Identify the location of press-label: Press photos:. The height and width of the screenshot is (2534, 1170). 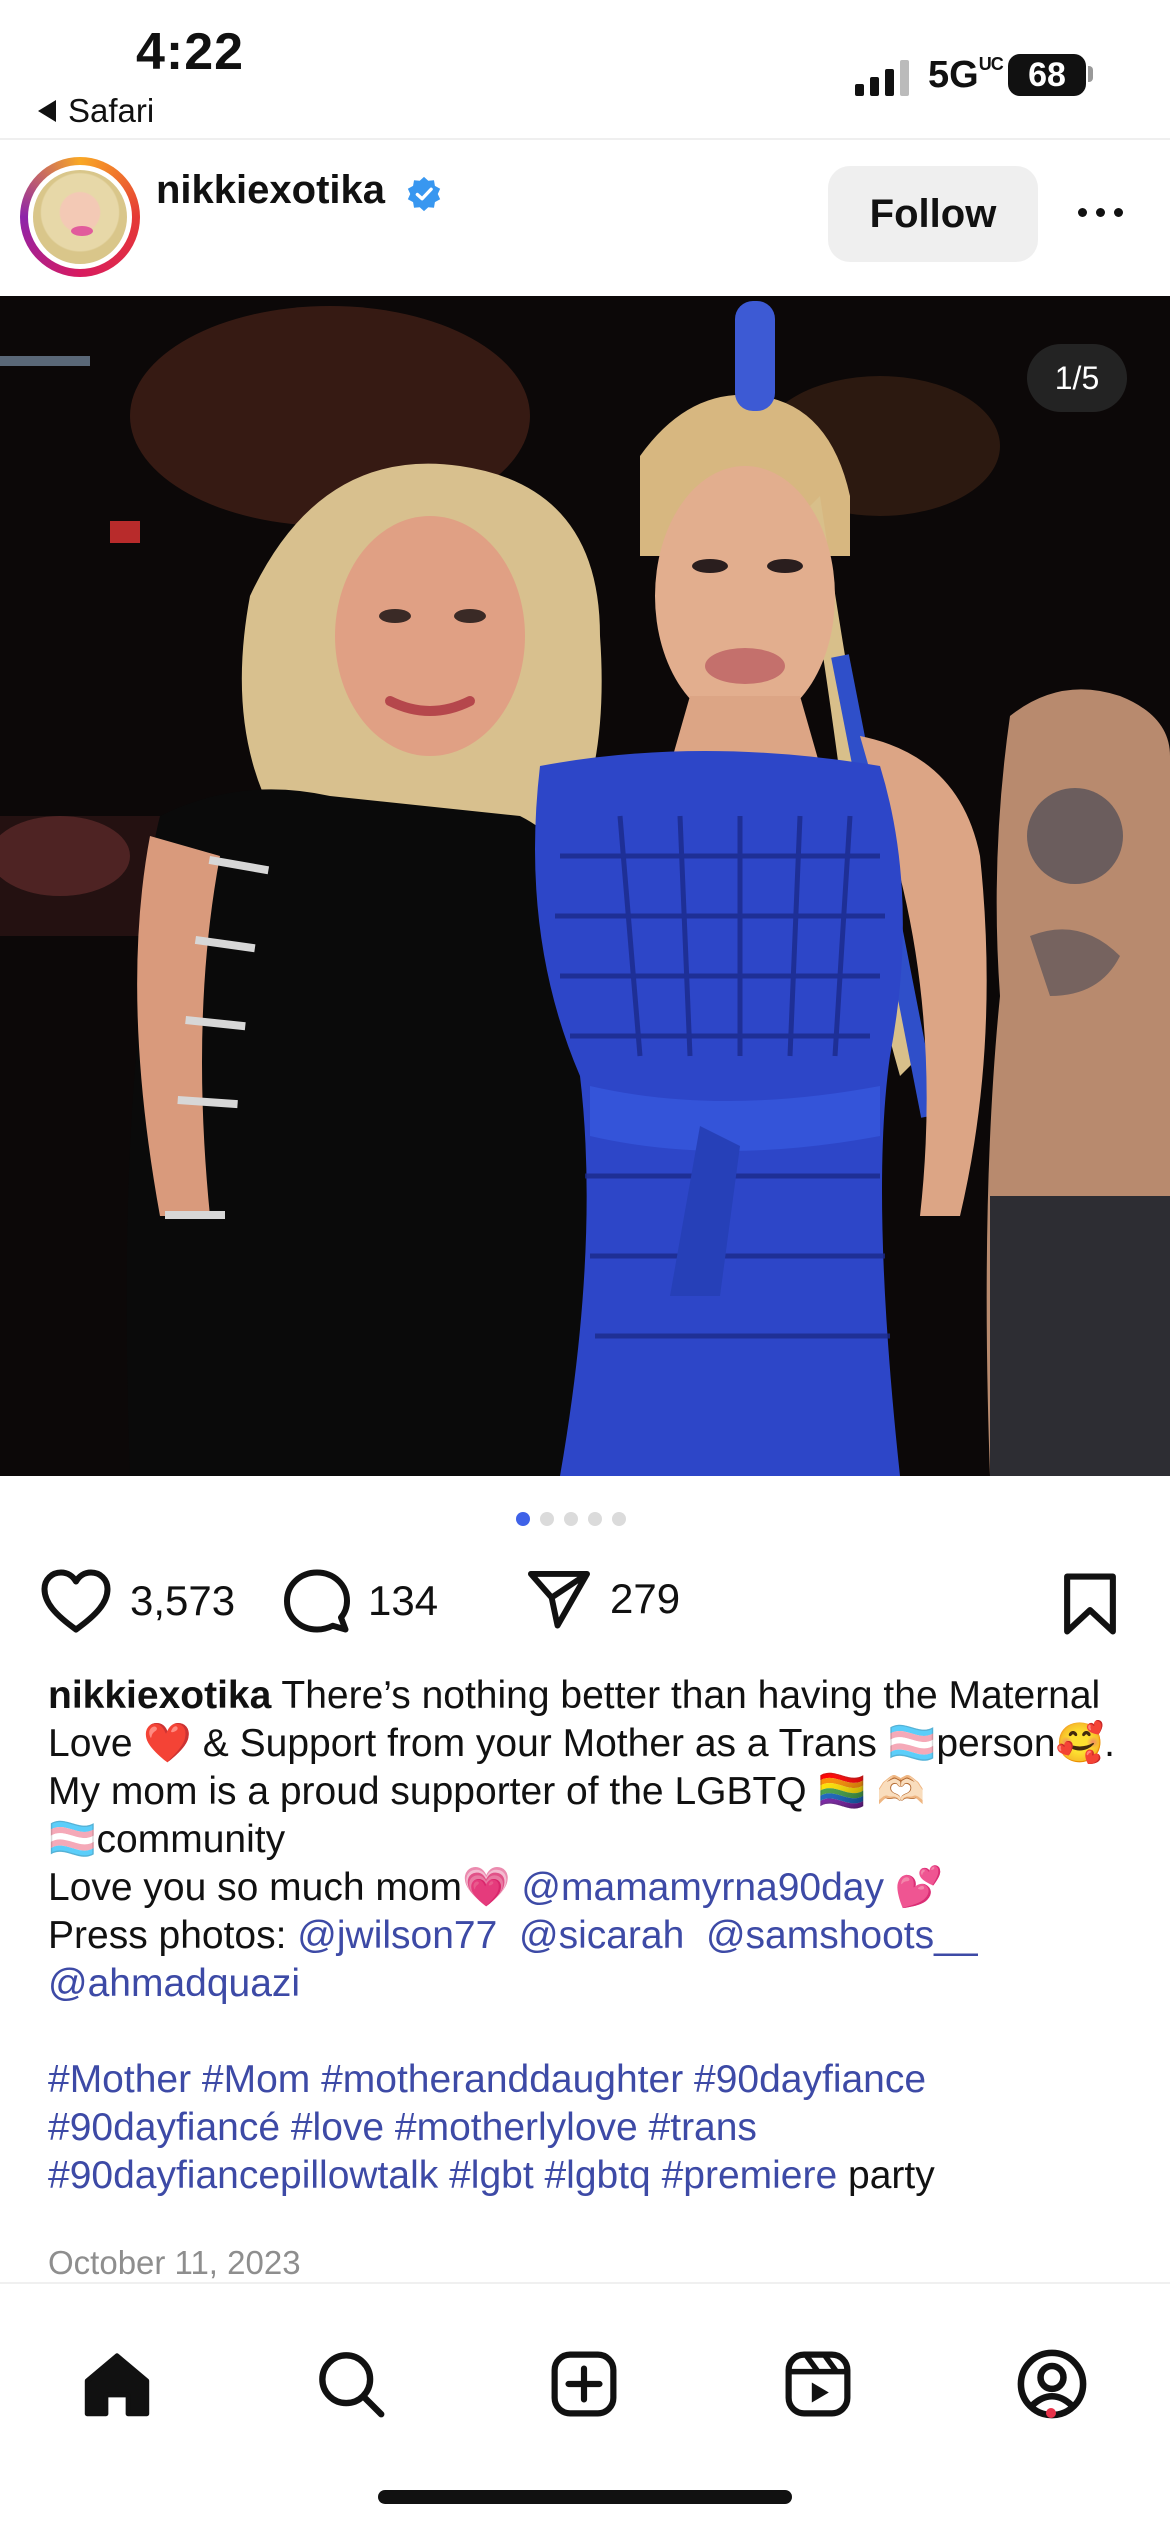
(173, 1935).